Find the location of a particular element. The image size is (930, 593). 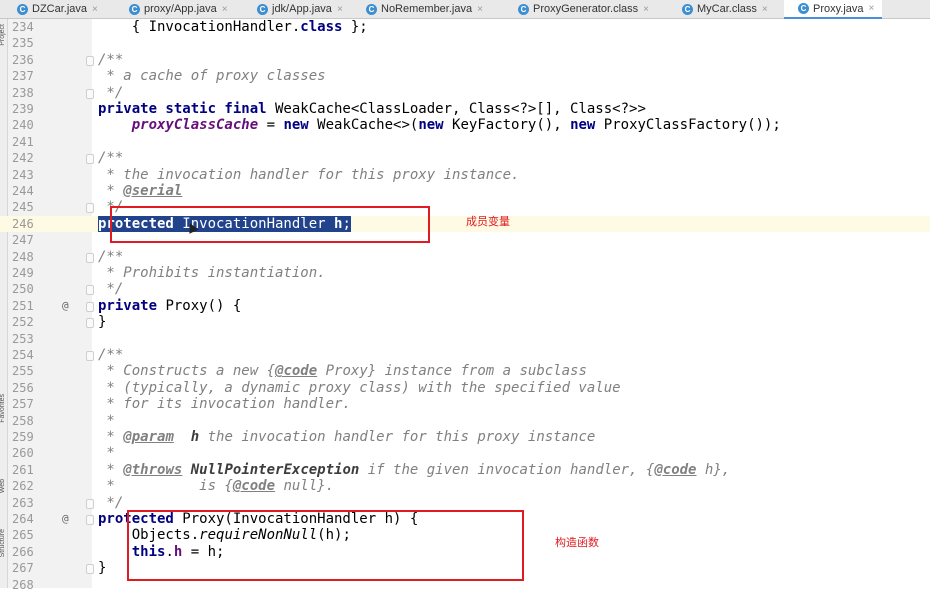

line-number: 260 is located at coordinates (23, 453).